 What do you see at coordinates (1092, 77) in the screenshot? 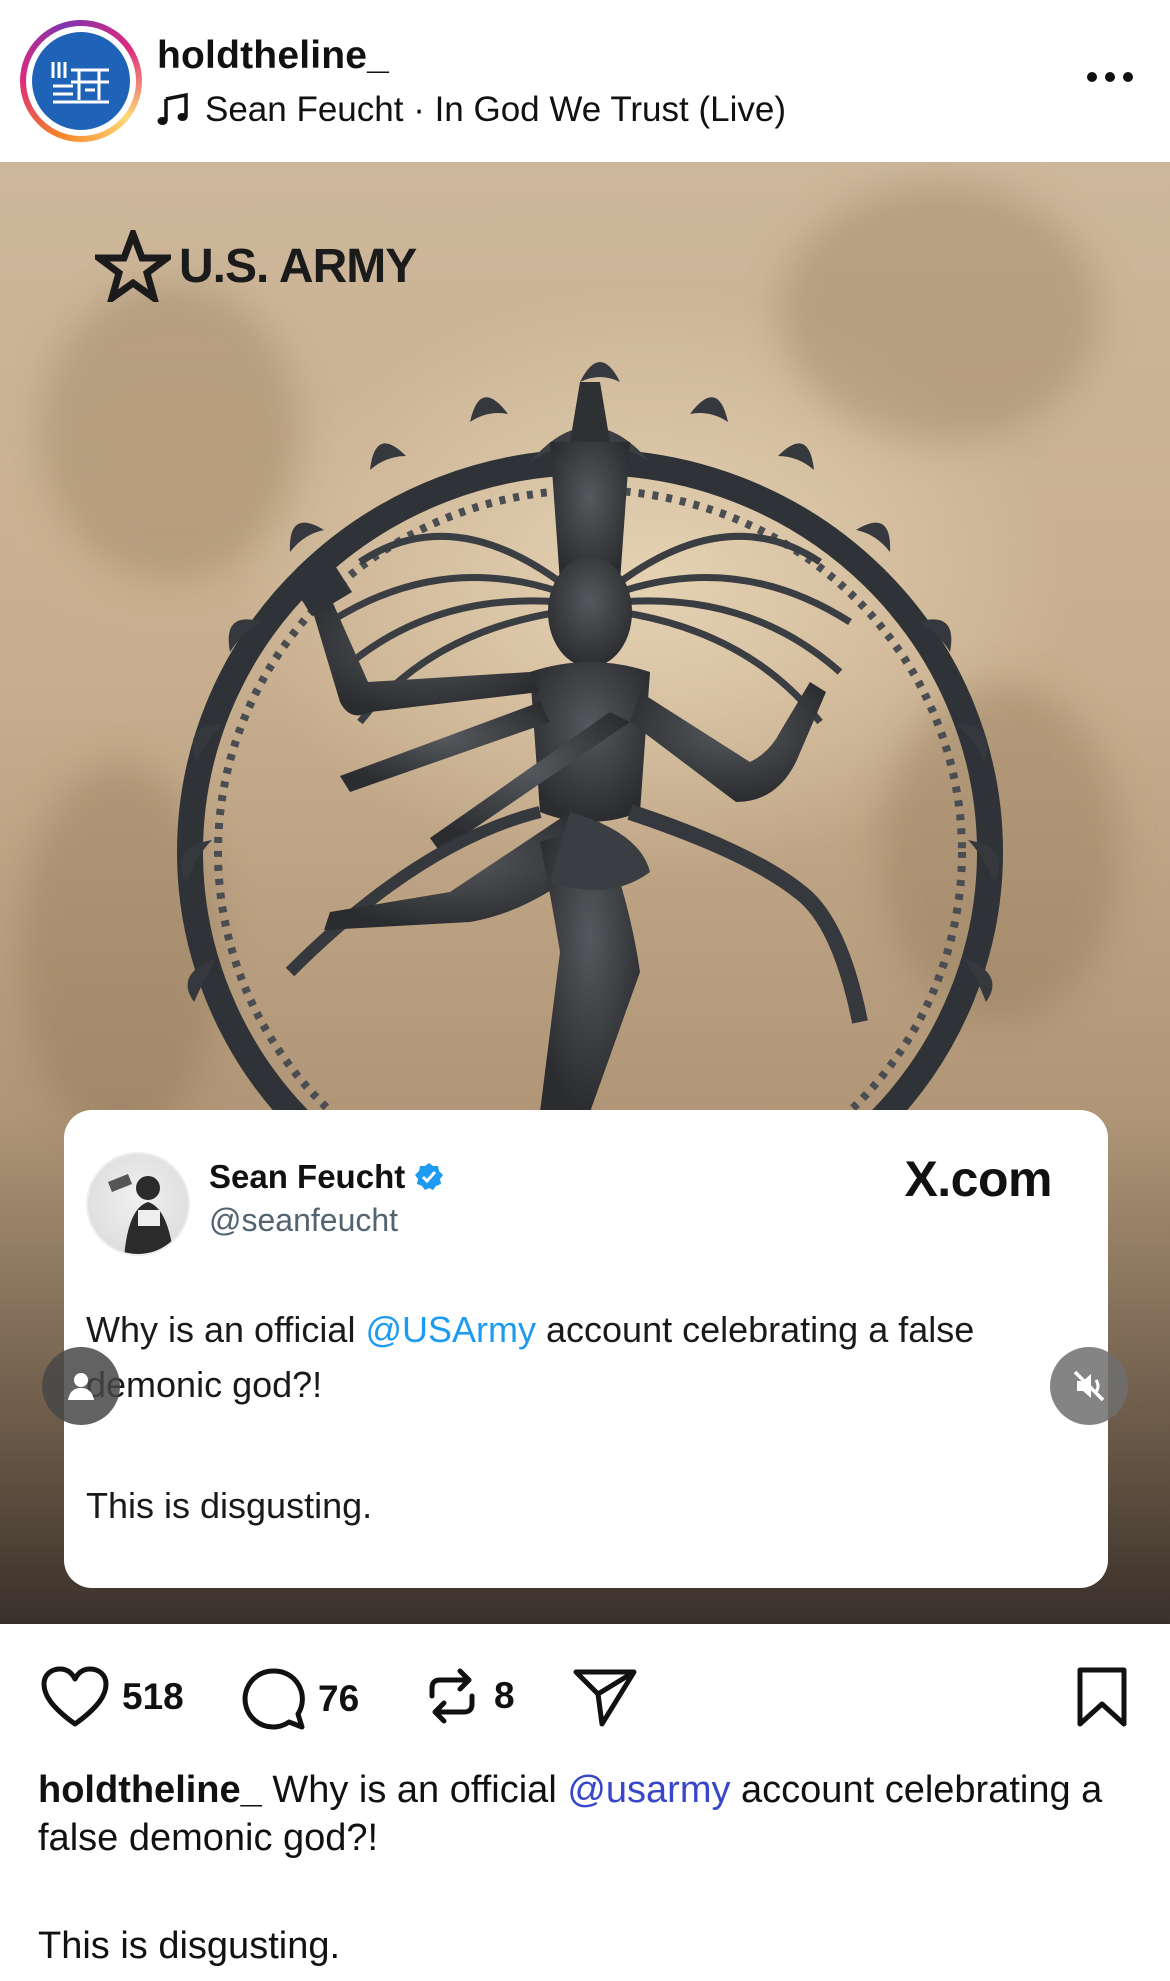
I see `dot-icon` at bounding box center [1092, 77].